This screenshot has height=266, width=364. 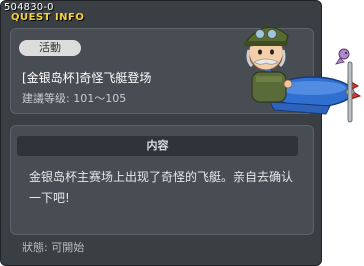 I want to click on quest-name: [金银岛杯]奇怪飞艇登场, so click(x=87, y=78).